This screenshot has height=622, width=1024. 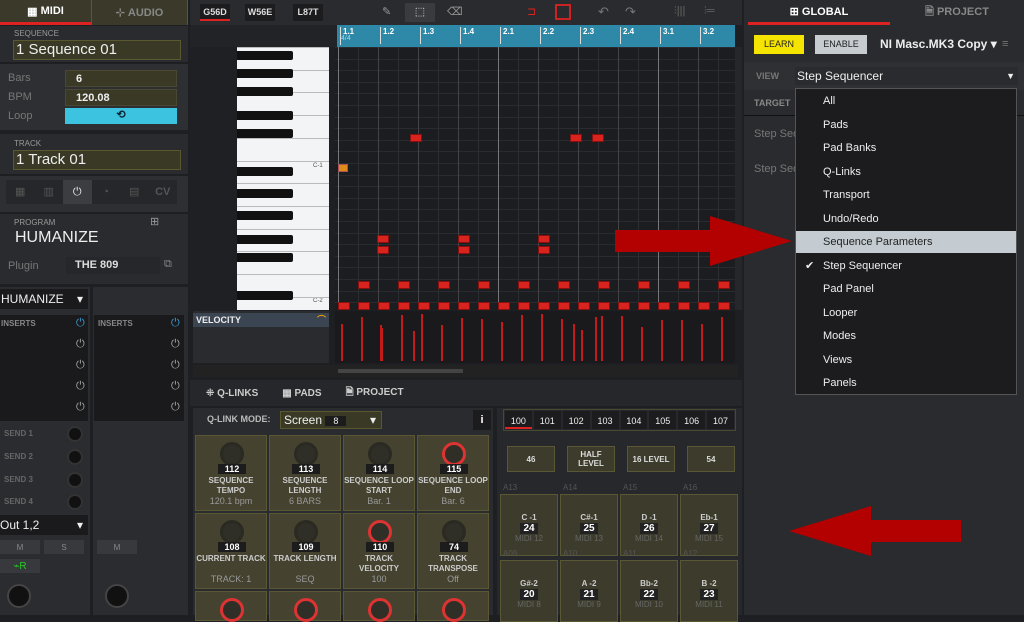 I want to click on plugin-select: THE 809, so click(x=113, y=265).